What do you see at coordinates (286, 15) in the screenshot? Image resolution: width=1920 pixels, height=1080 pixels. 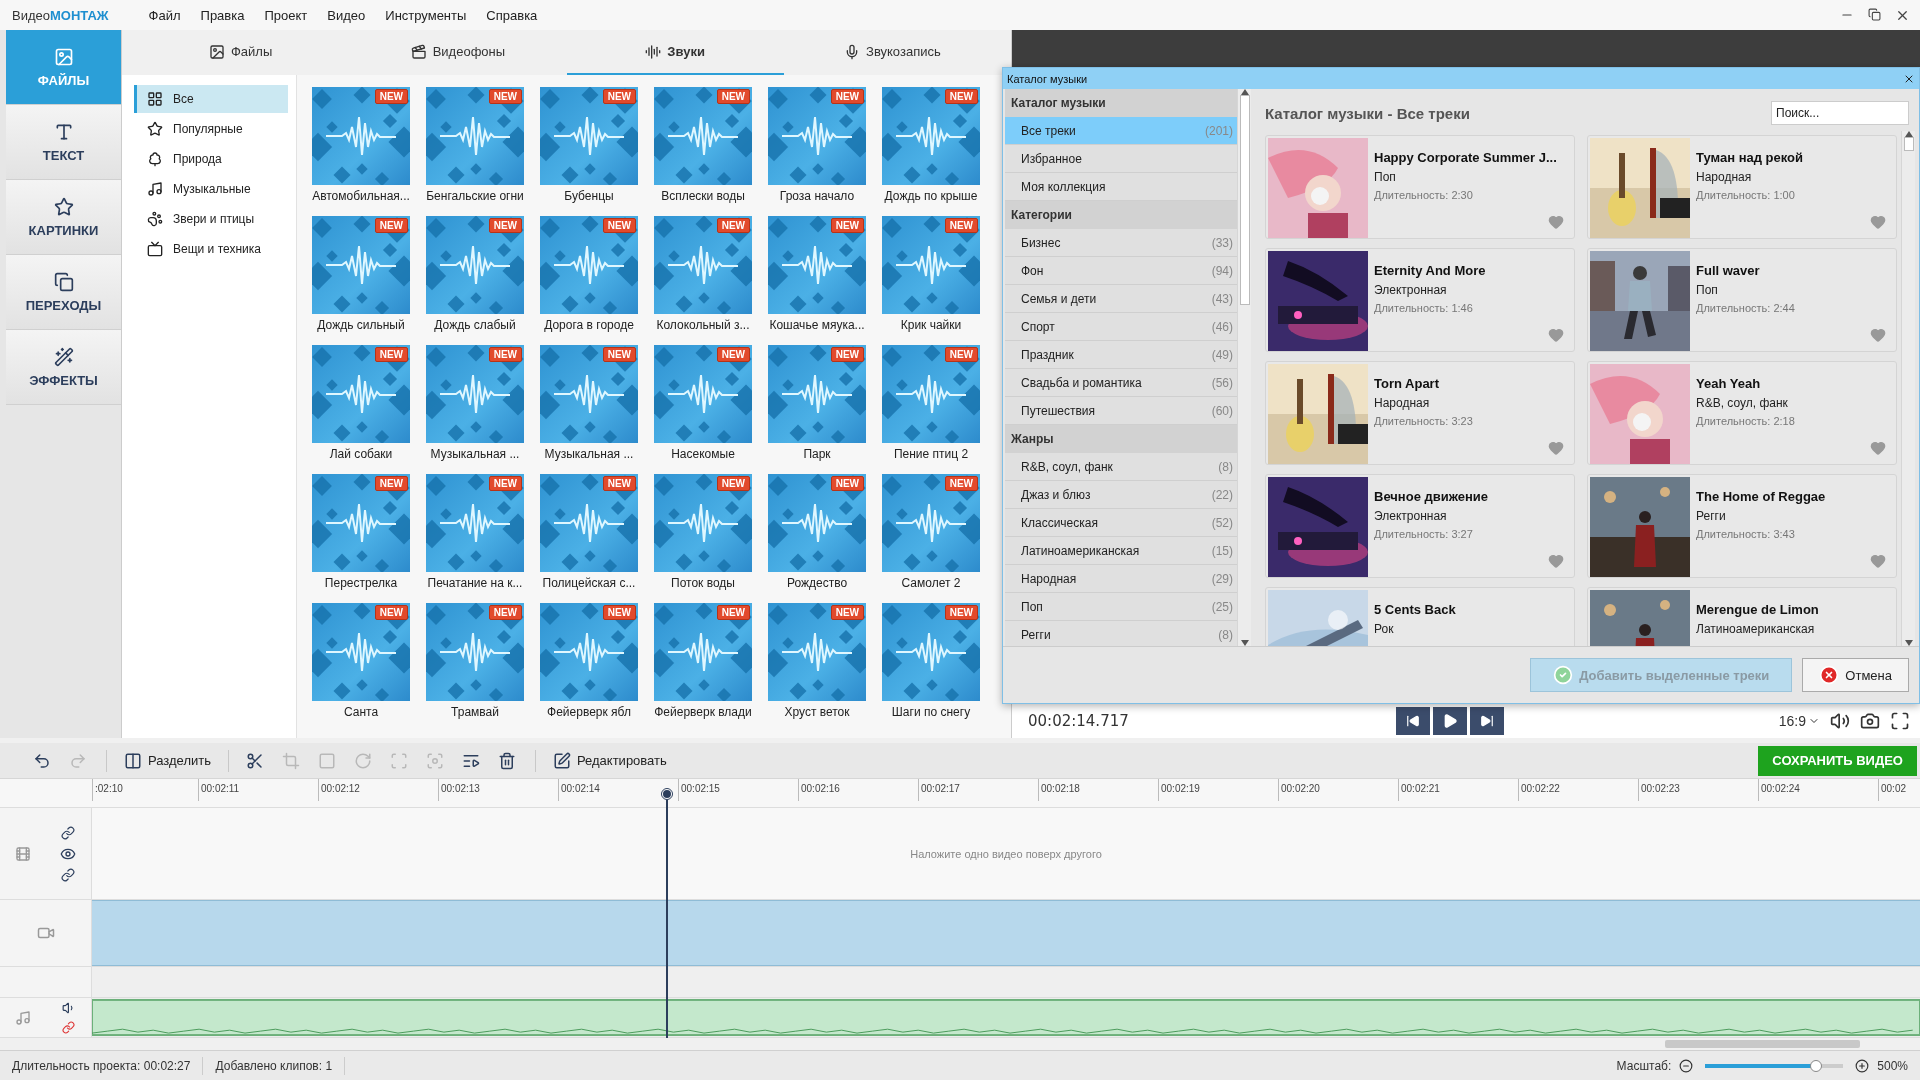 I see `menu-item: Проект` at bounding box center [286, 15].